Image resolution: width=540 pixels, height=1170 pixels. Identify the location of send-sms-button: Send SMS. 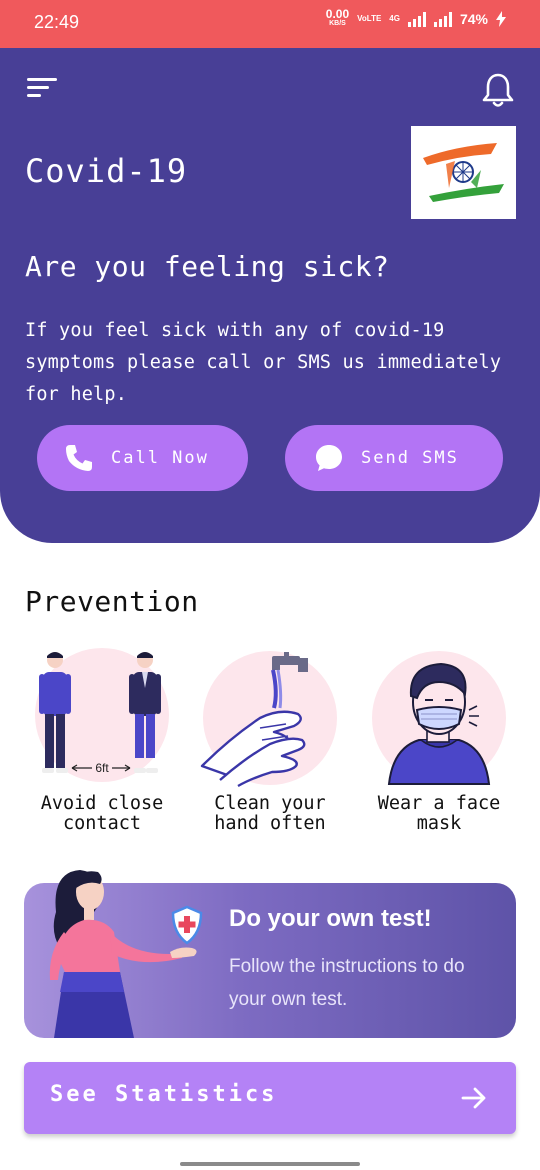
(394, 458).